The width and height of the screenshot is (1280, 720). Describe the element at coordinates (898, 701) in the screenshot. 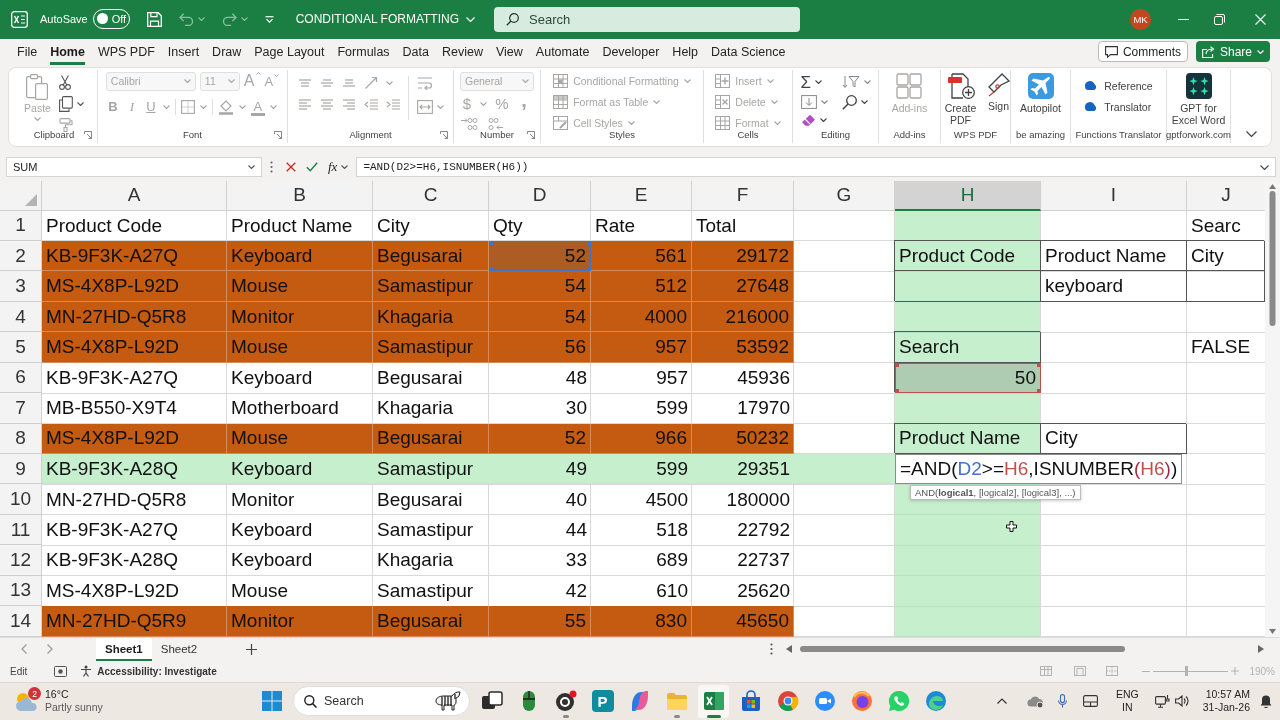

I see `chat-bubble-icon` at that location.